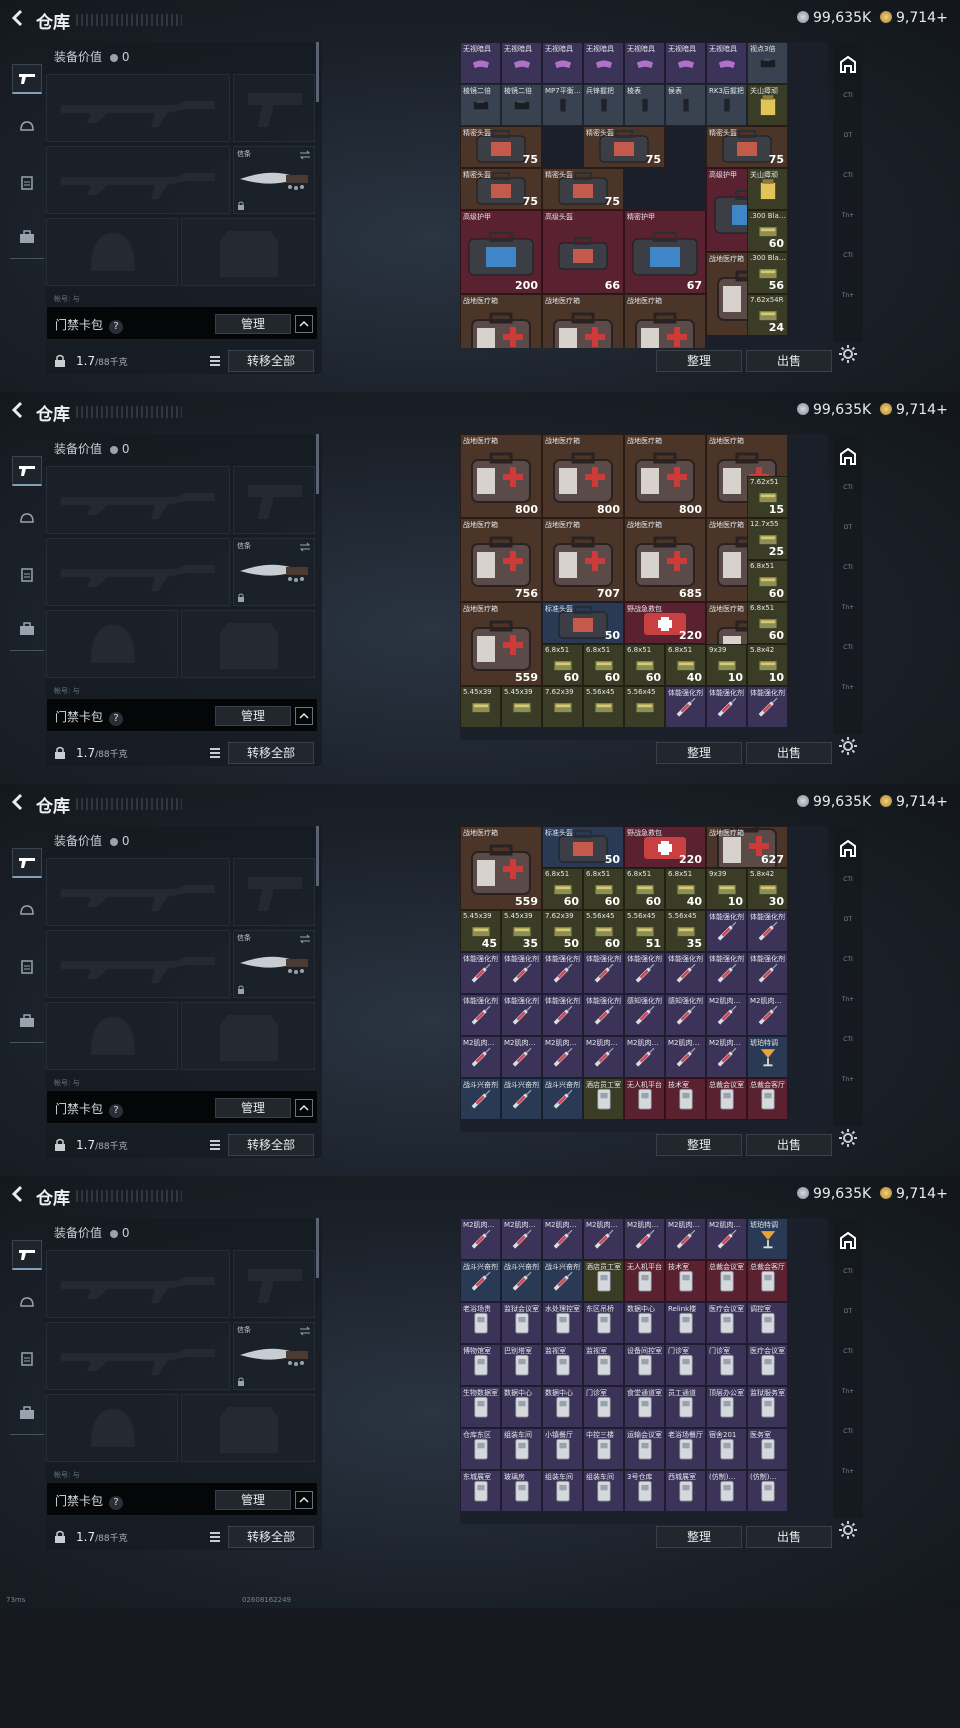  What do you see at coordinates (726, 889) in the screenshot?
I see `stash-item: 9x39 10` at bounding box center [726, 889].